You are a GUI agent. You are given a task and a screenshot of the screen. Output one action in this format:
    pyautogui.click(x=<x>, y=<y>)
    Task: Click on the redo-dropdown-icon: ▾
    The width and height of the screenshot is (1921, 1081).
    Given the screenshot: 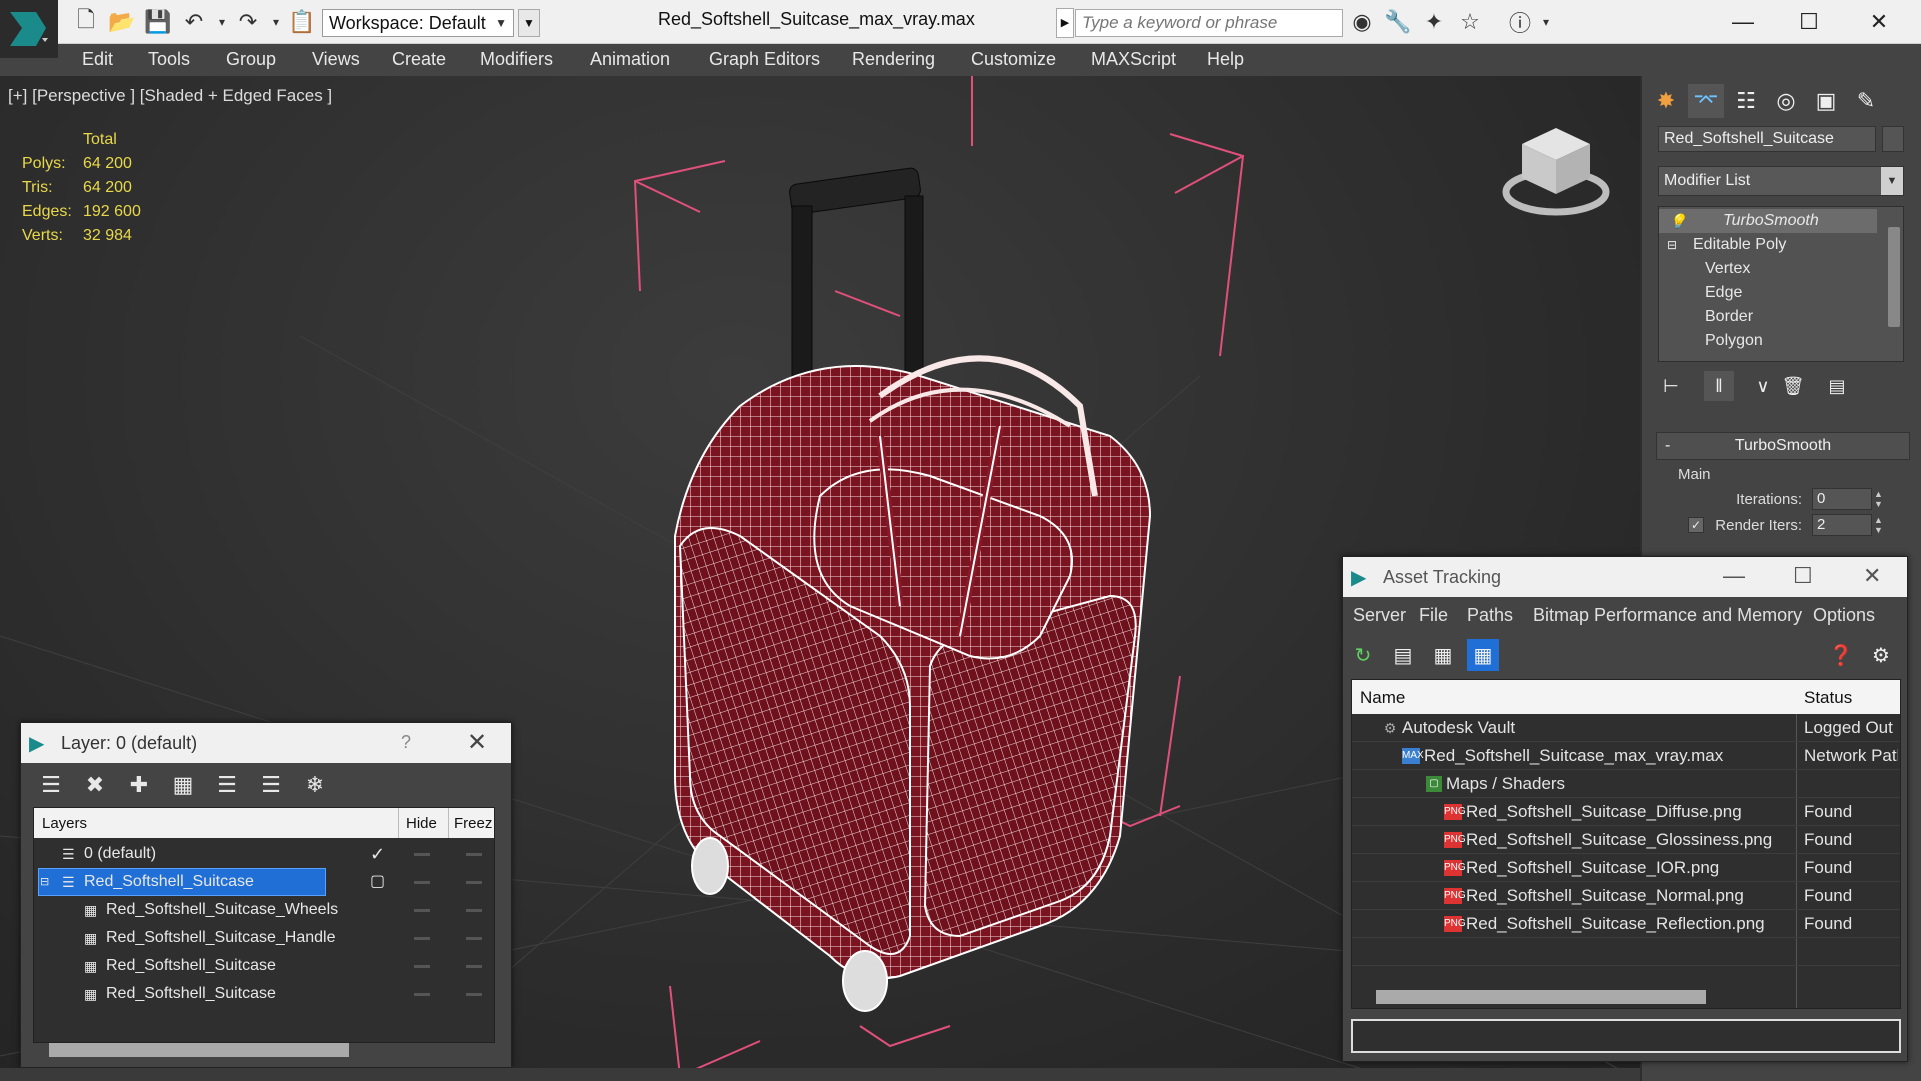 What is the action you would take?
    pyautogui.click(x=276, y=22)
    